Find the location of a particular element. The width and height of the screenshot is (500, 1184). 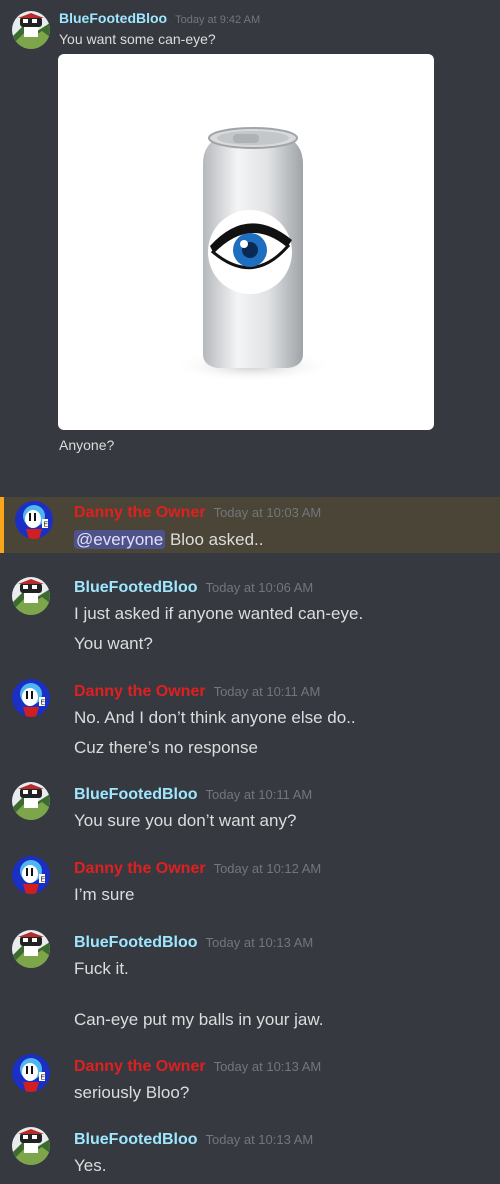

message-header: Danny the Owner Today at 10:13 AM is located at coordinates (197, 1067).